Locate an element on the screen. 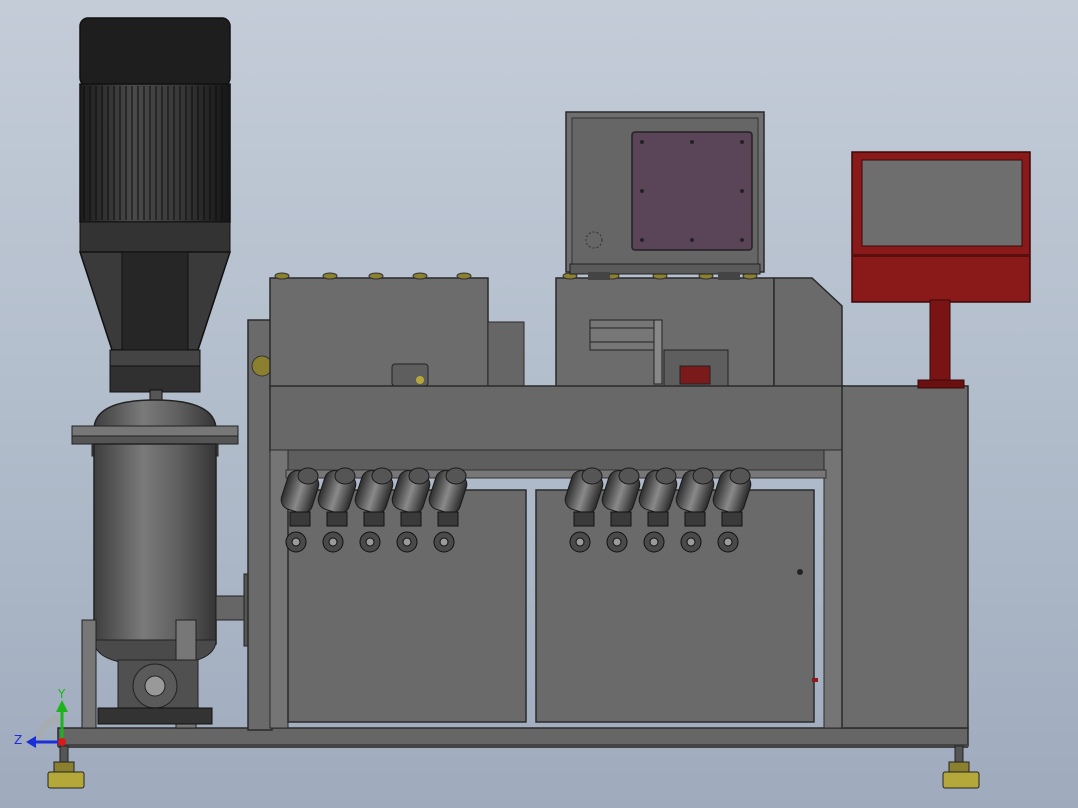 The width and height of the screenshot is (1078, 808). x-axis-origin is located at coordinates (62, 742).